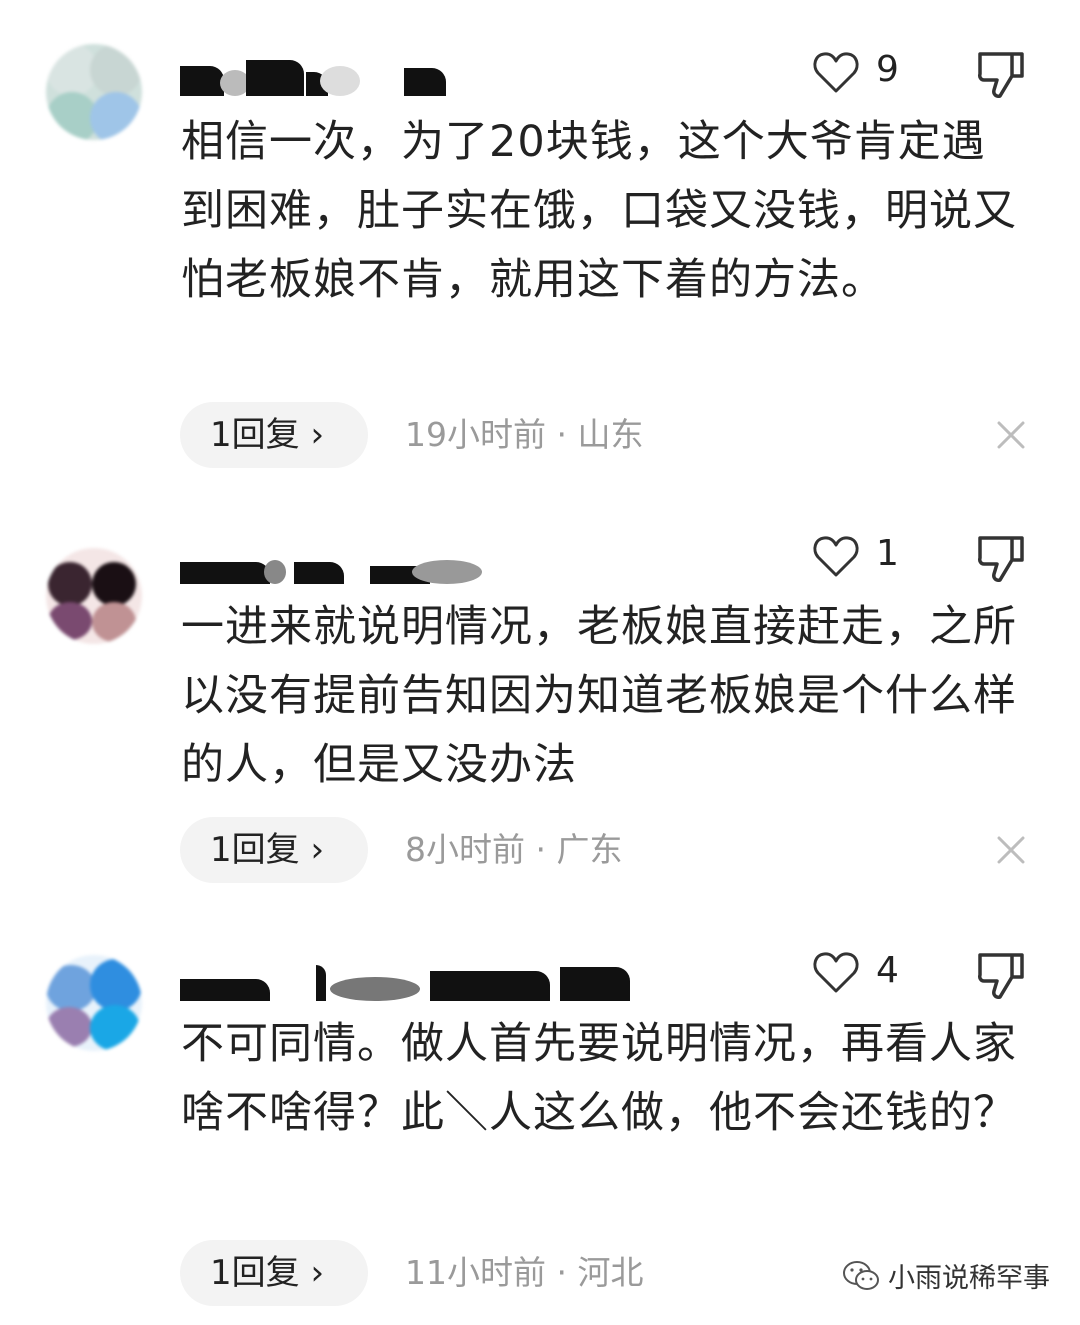 This screenshot has height=1325, width=1080. What do you see at coordinates (887, 69) in the screenshot?
I see `like-count: 9` at bounding box center [887, 69].